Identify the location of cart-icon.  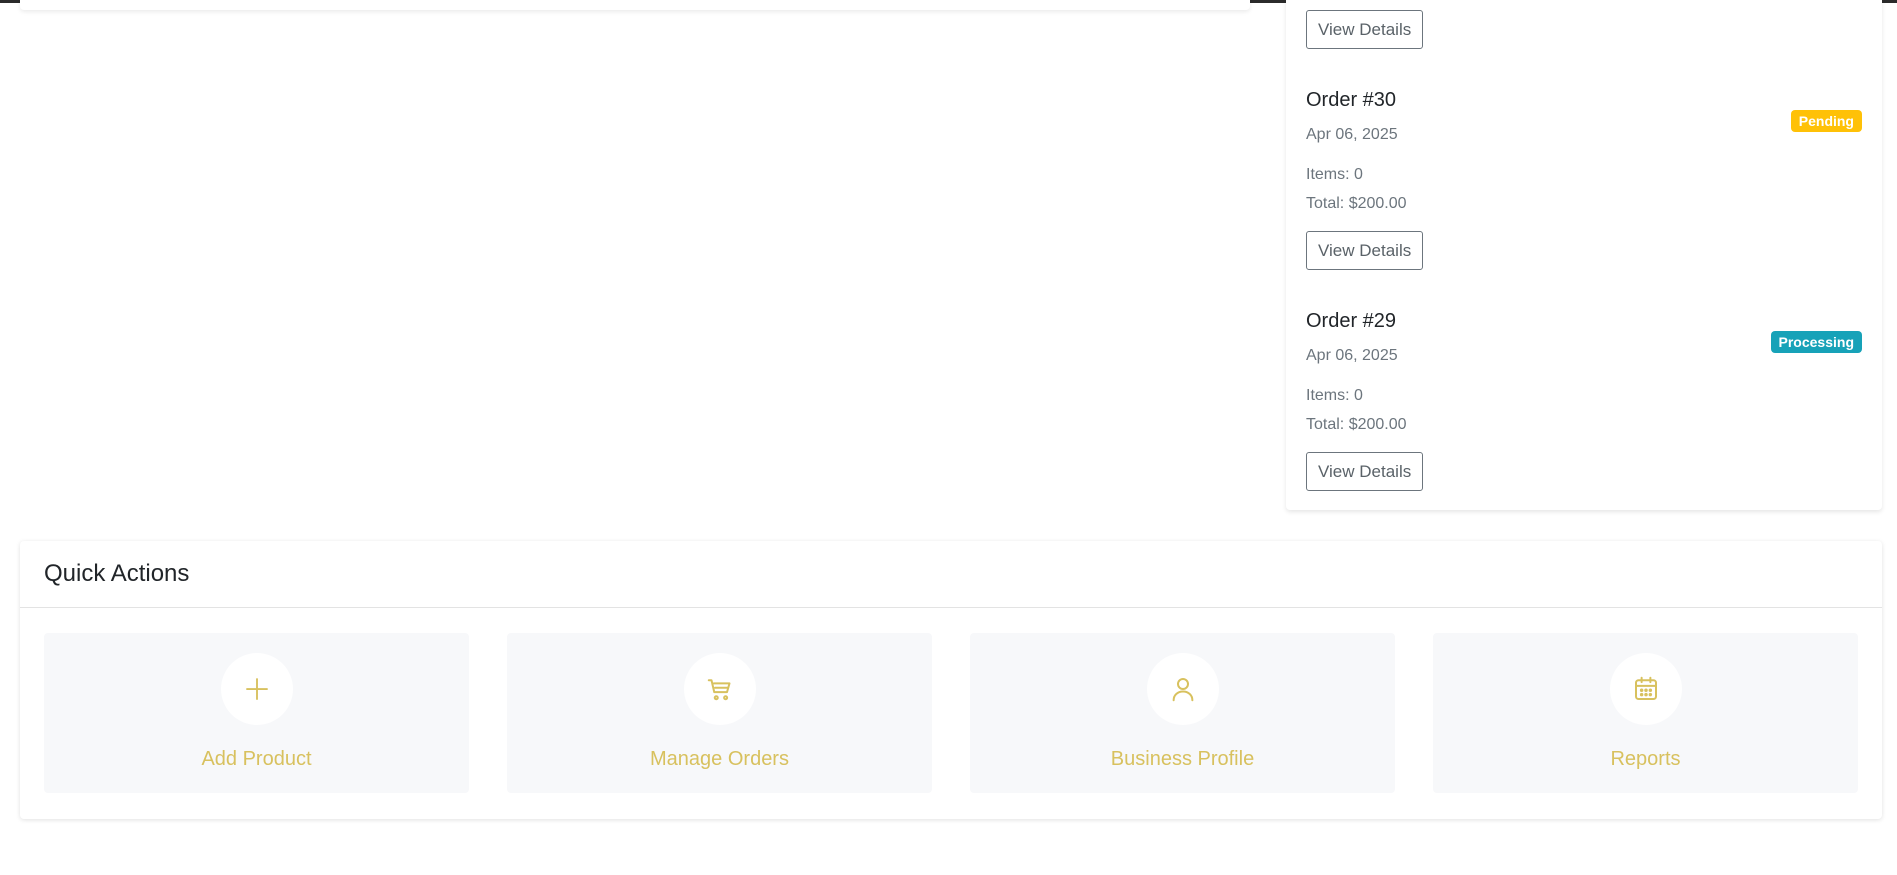
(719, 689).